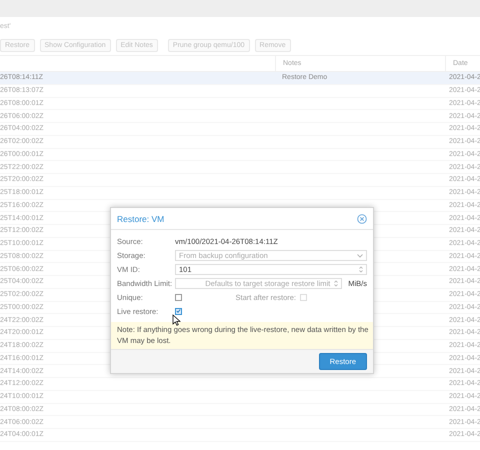 Image resolution: width=480 pixels, height=450 pixels. What do you see at coordinates (362, 219) in the screenshot?
I see `close-icon` at bounding box center [362, 219].